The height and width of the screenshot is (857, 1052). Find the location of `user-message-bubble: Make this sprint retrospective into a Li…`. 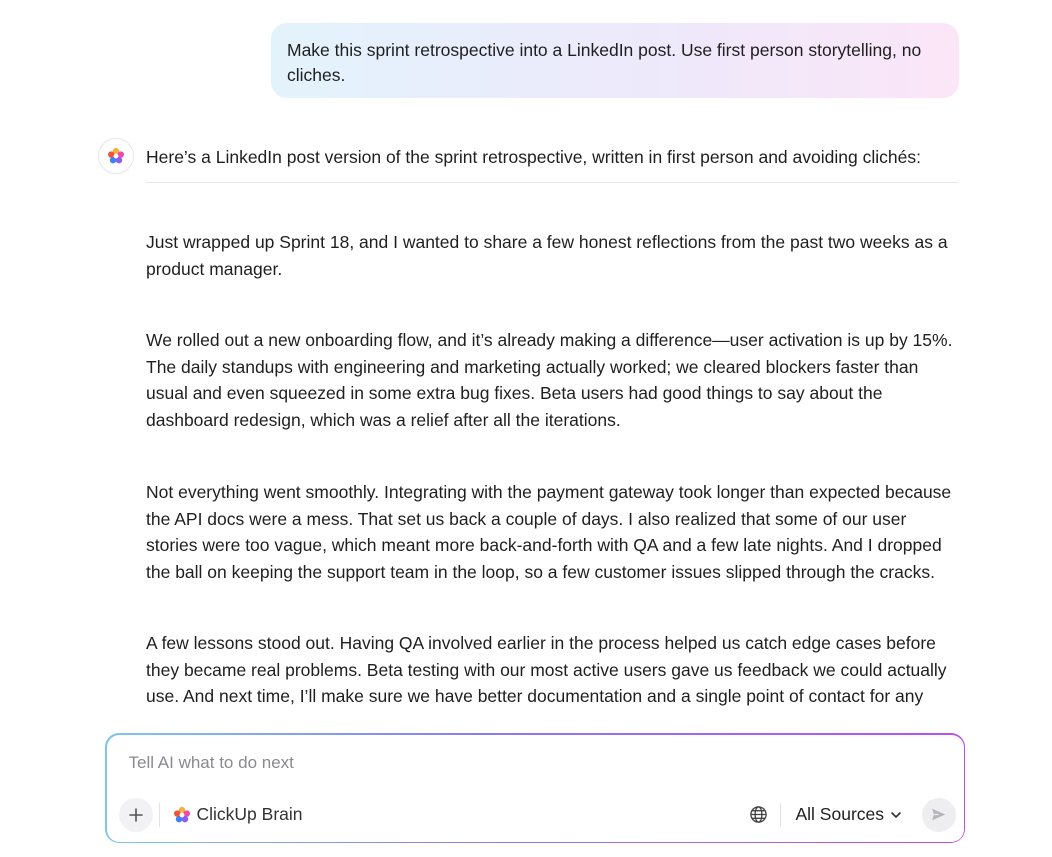

user-message-bubble: Make this sprint retrospective into a Li… is located at coordinates (615, 60).